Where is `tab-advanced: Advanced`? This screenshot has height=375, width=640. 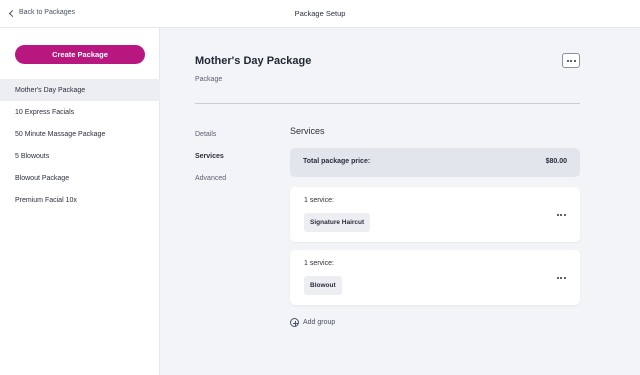 tab-advanced: Advanced is located at coordinates (210, 186).